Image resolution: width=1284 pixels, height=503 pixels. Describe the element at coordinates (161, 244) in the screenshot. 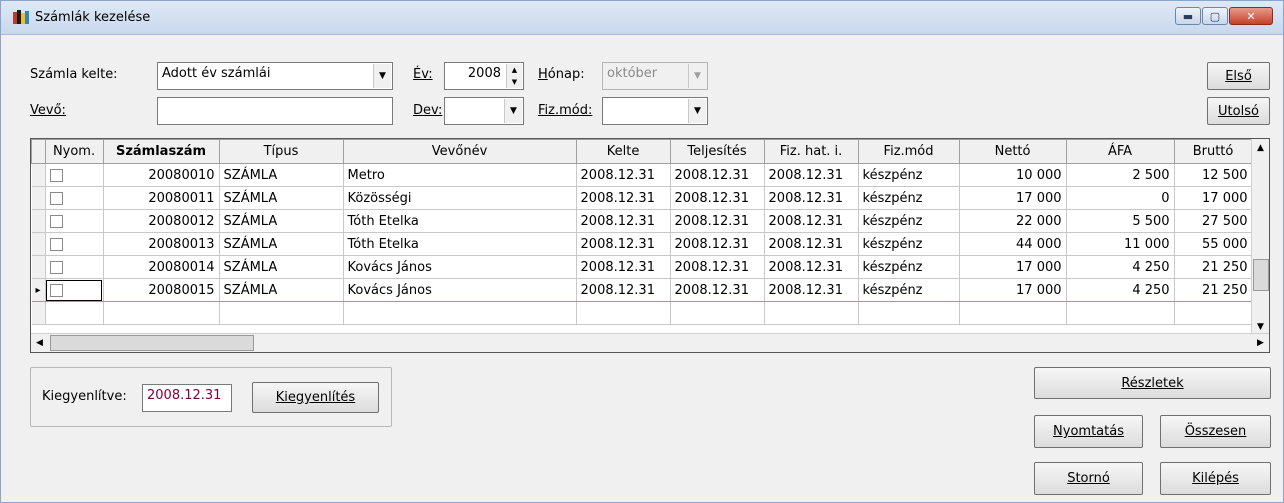

I see `table-cell: 20080013` at that location.